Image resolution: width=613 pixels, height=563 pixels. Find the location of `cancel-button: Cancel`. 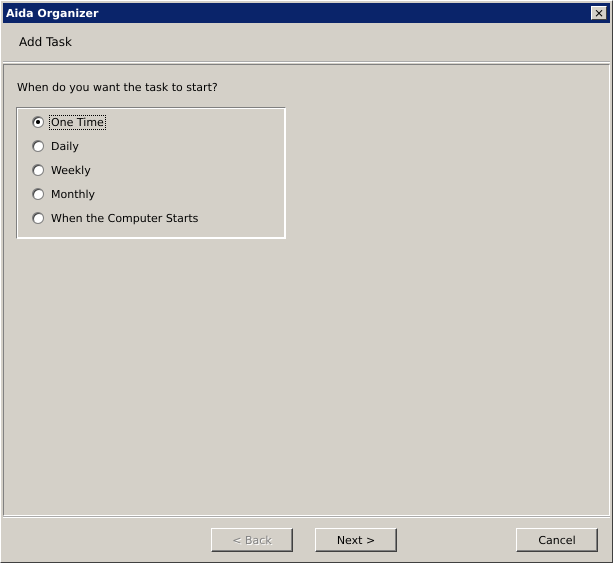

cancel-button: Cancel is located at coordinates (557, 540).